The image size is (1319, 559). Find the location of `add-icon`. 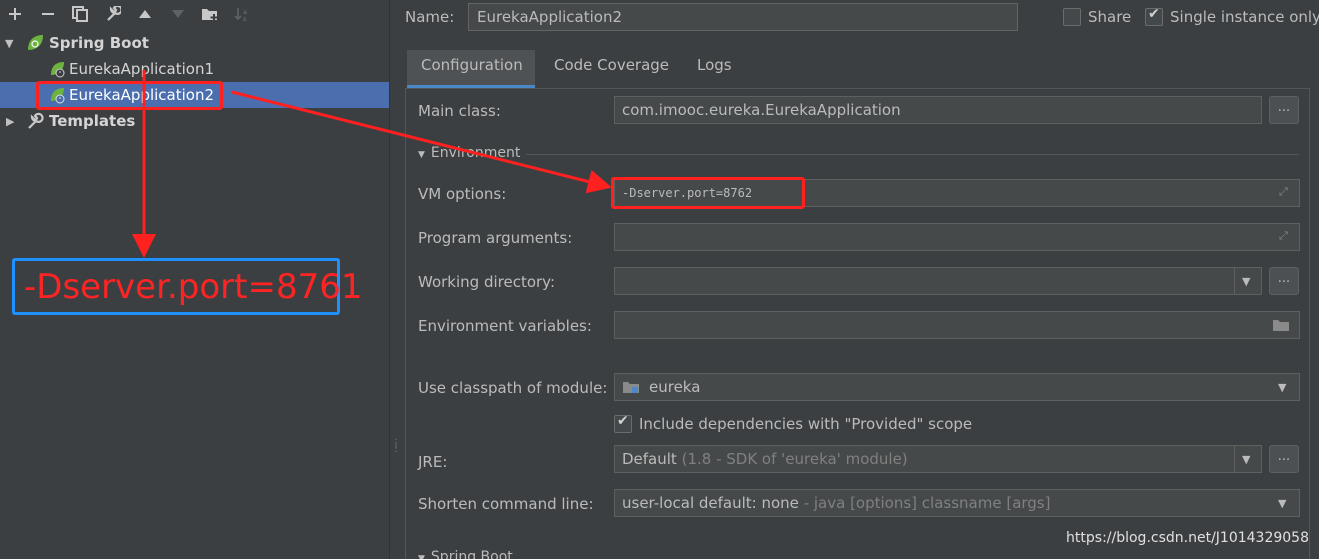

add-icon is located at coordinates (15, 14).